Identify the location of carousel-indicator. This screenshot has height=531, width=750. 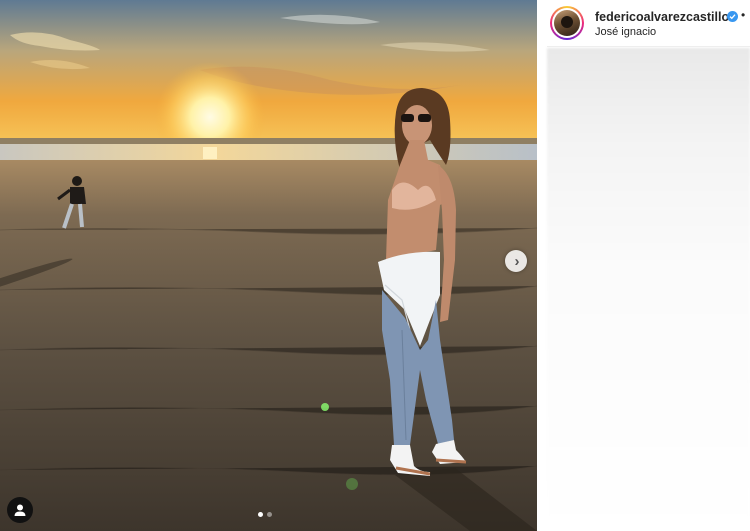
(265, 514).